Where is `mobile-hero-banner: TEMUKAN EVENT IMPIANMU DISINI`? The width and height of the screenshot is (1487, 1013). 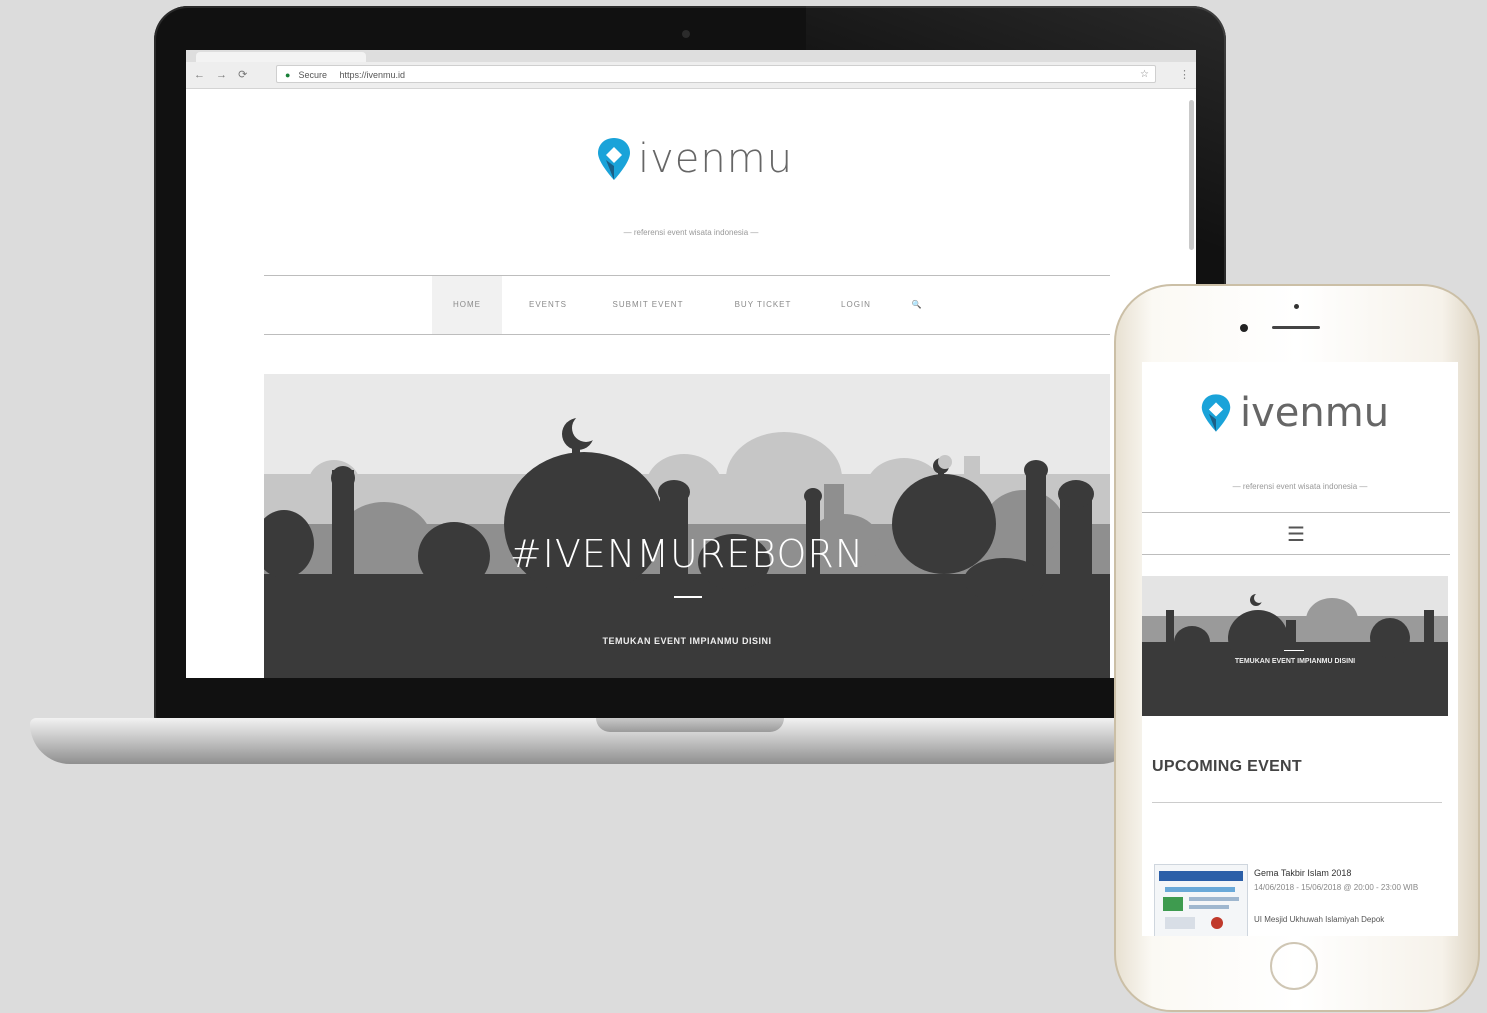 mobile-hero-banner: TEMUKAN EVENT IMPIANMU DISINI is located at coordinates (1295, 646).